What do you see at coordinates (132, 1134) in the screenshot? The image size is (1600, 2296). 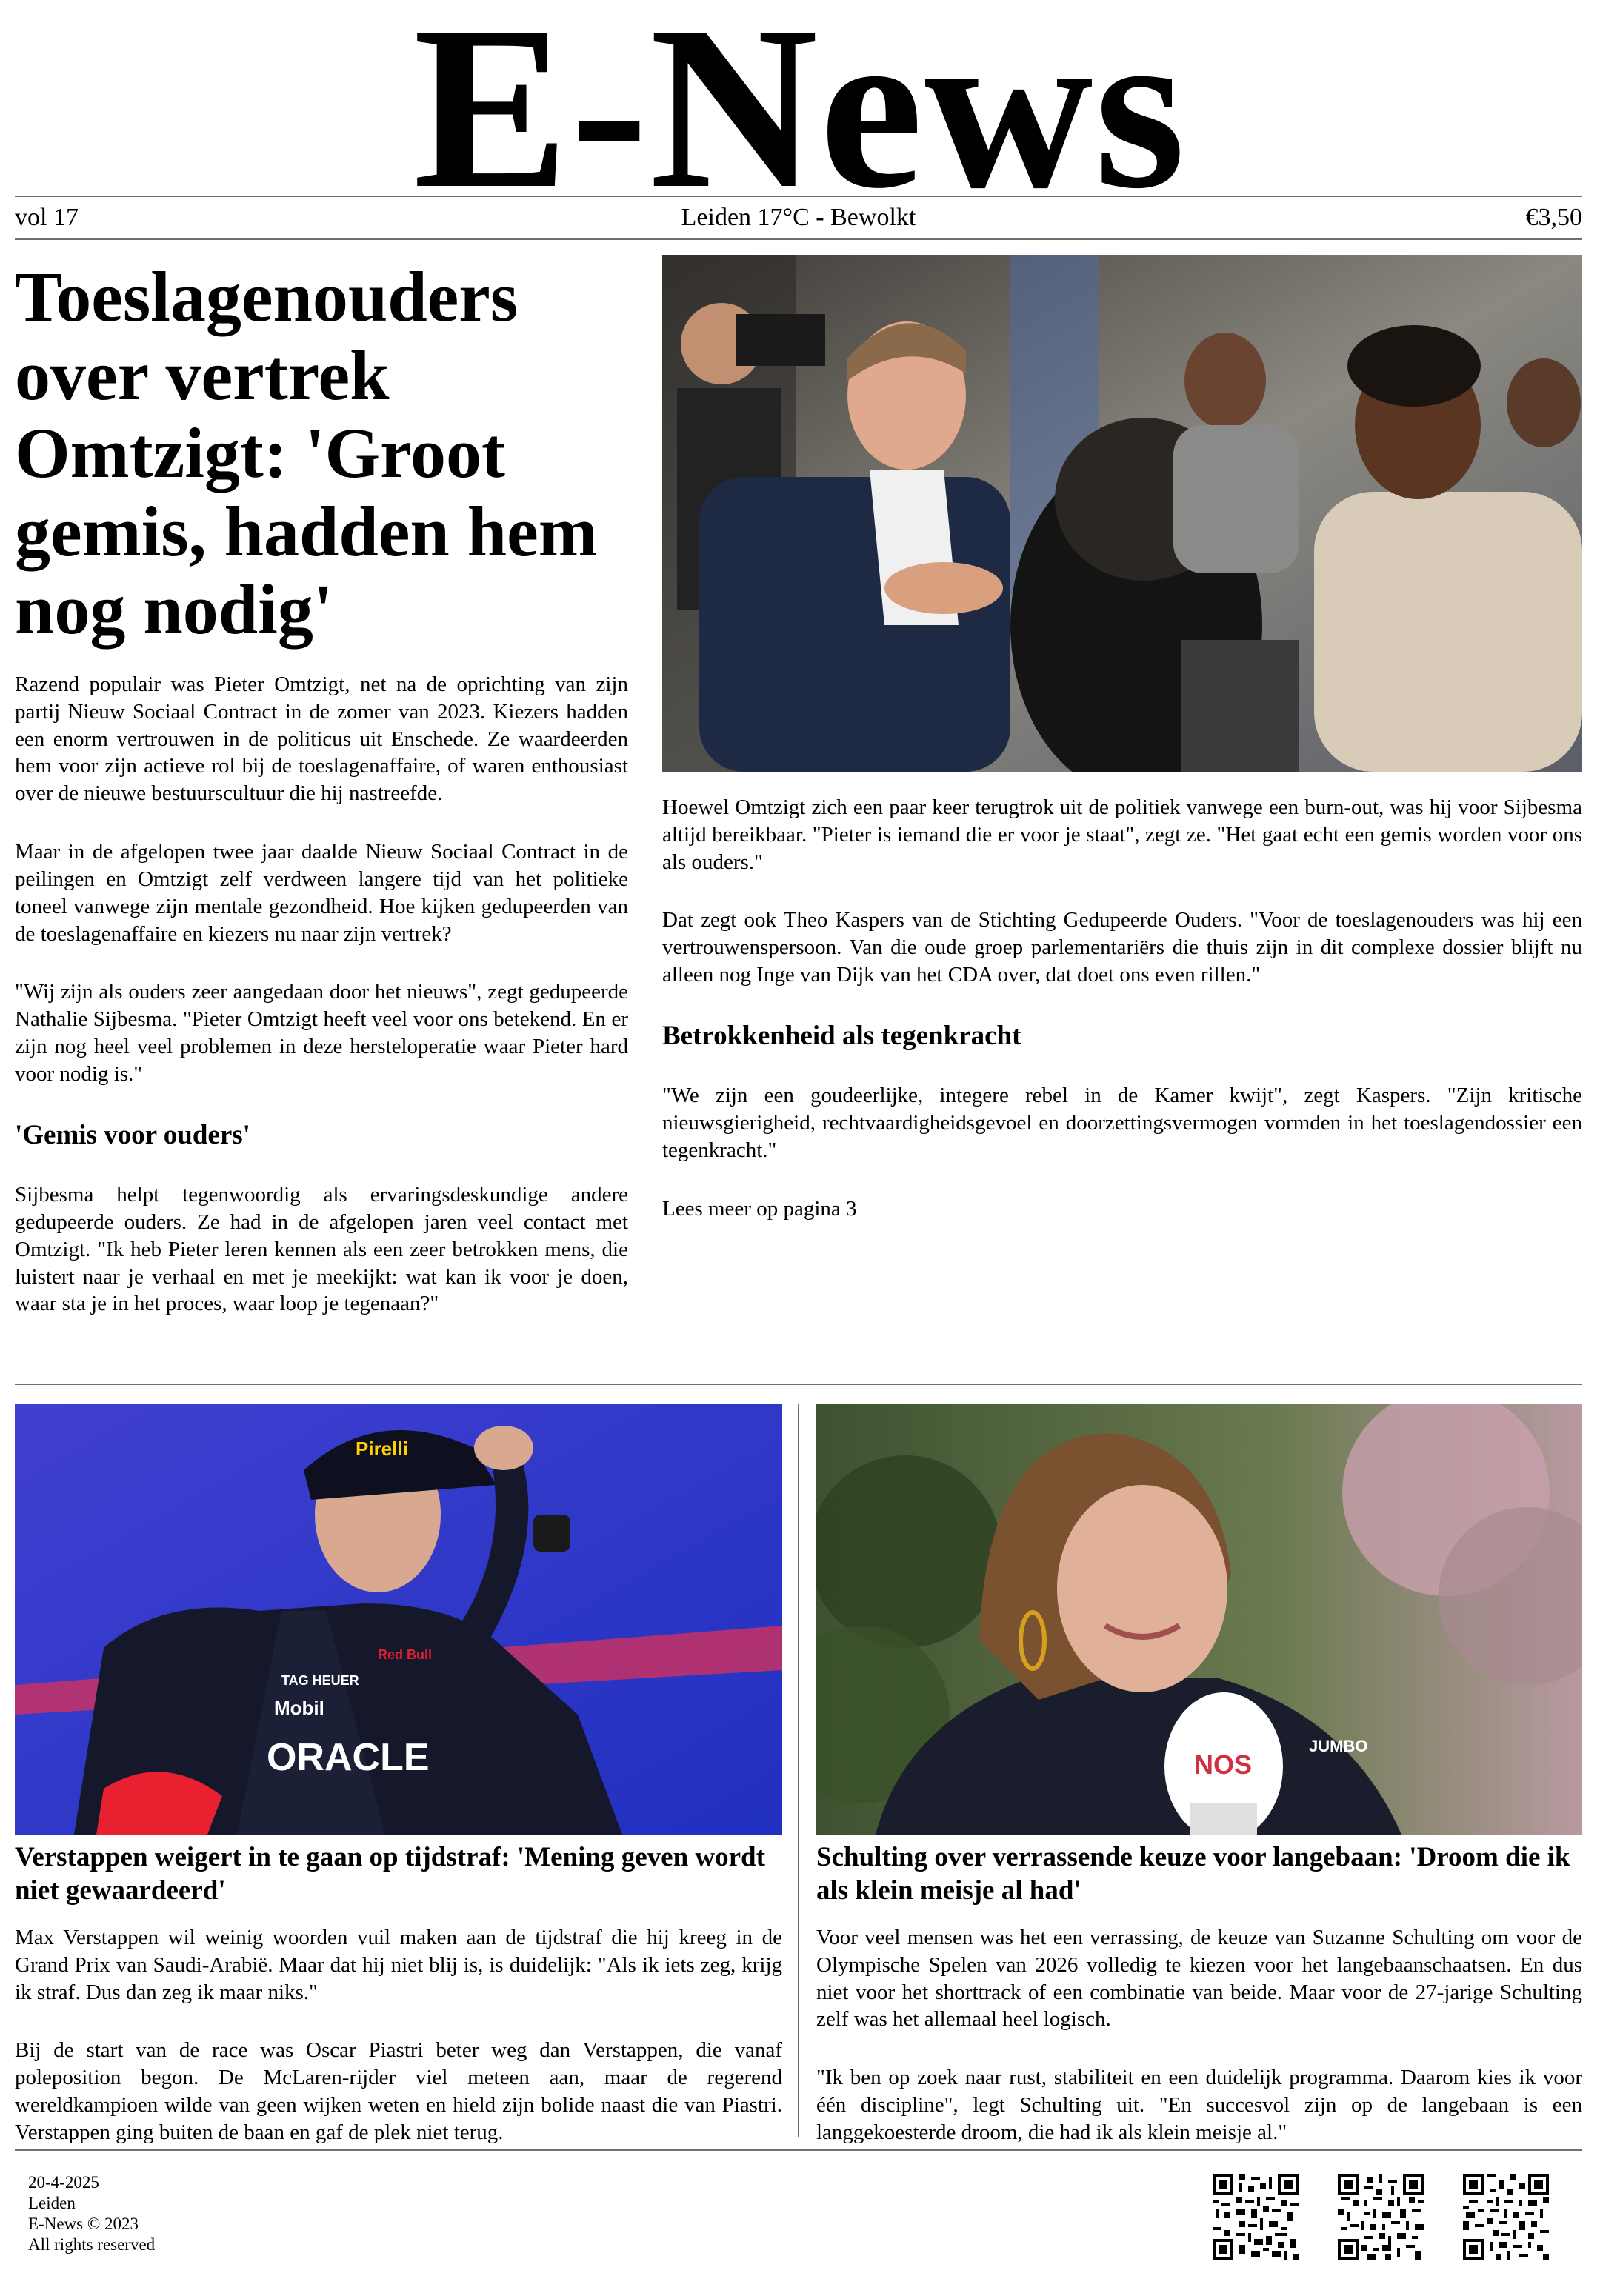 I see `lead-subheading-gemis: 'Gemis voor ouders'` at bounding box center [132, 1134].